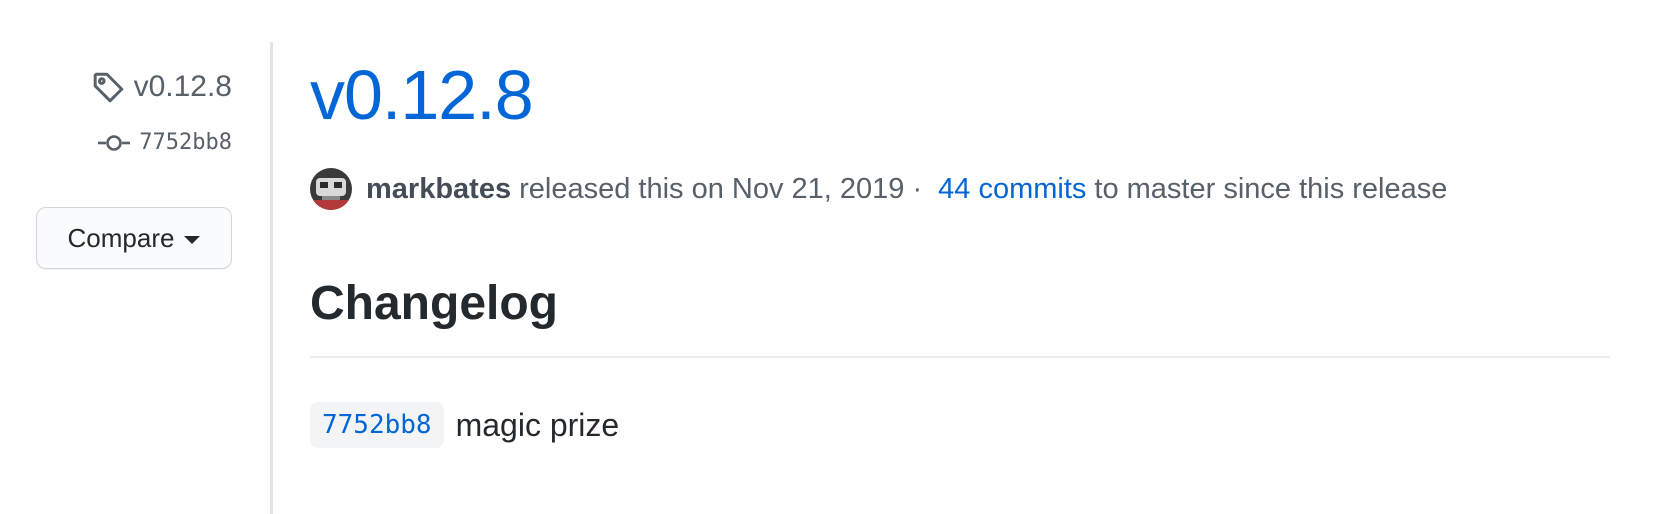 Image resolution: width=1658 pixels, height=514 pixels. Describe the element at coordinates (271, 278) in the screenshot. I see `sidebar-divider` at that location.